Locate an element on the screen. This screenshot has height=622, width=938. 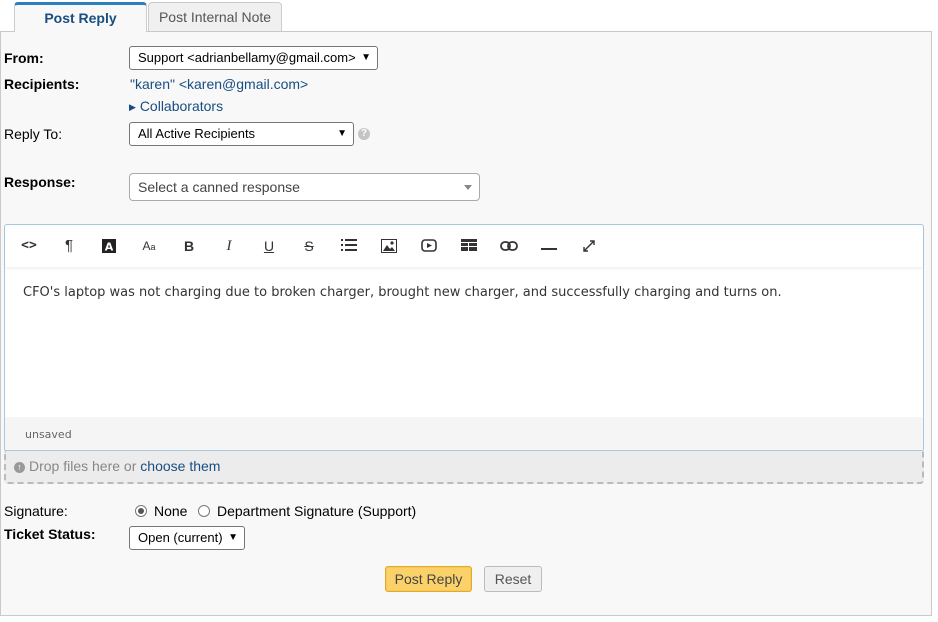
canned-response-select: Select a canned response is located at coordinates (304, 187).